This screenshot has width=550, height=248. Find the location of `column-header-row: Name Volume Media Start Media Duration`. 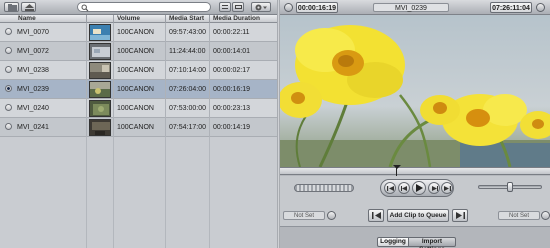

column-header-row: Name Volume Media Start Media Duration is located at coordinates (138, 19).